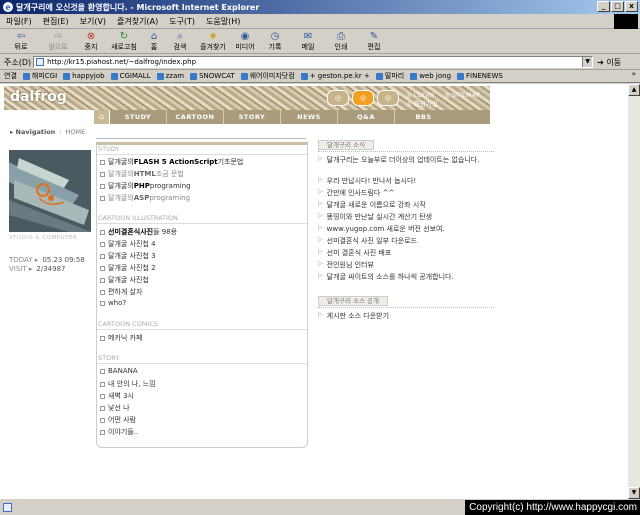  What do you see at coordinates (180, 41) in the screenshot?
I see `search-button: ⌕ 검색` at bounding box center [180, 41].